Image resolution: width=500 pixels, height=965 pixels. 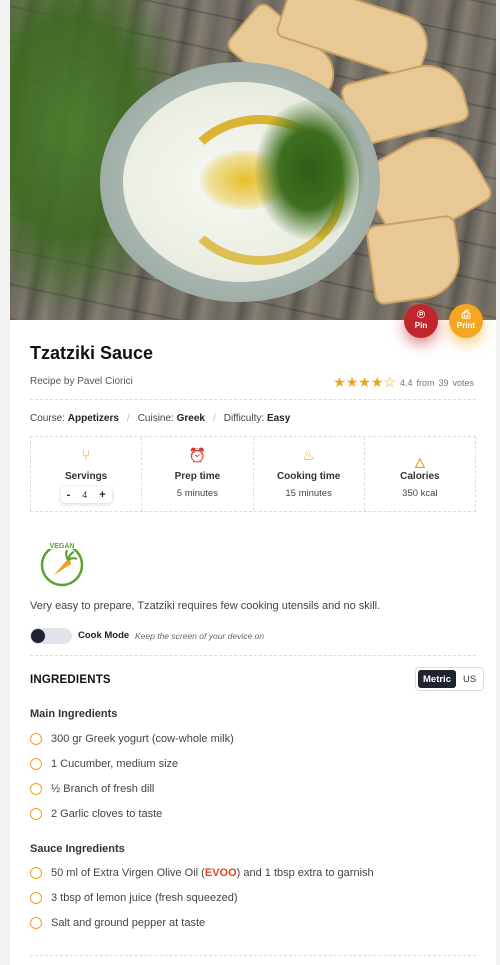 I want to click on ingredient-item: Salt and ground pepper at taste, so click(x=117, y=923).